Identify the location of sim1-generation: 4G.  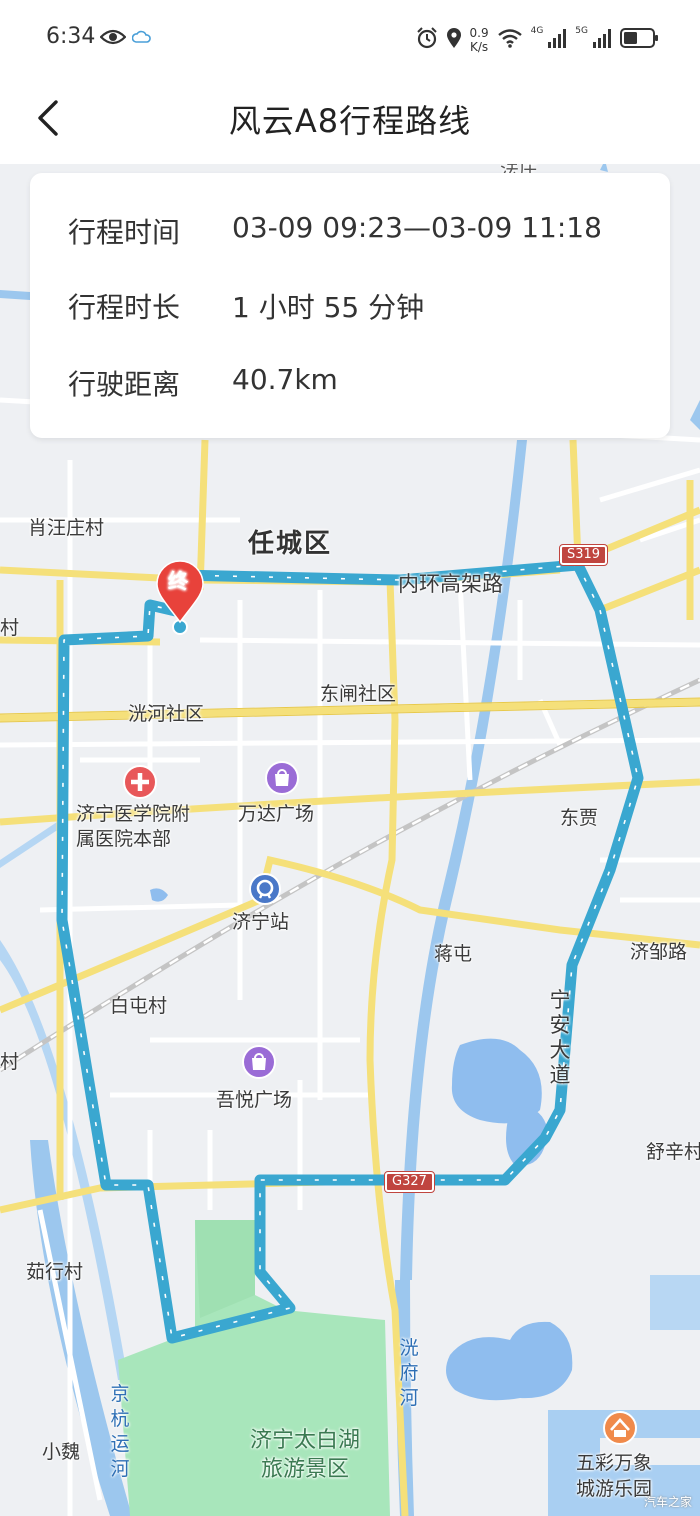
(537, 31).